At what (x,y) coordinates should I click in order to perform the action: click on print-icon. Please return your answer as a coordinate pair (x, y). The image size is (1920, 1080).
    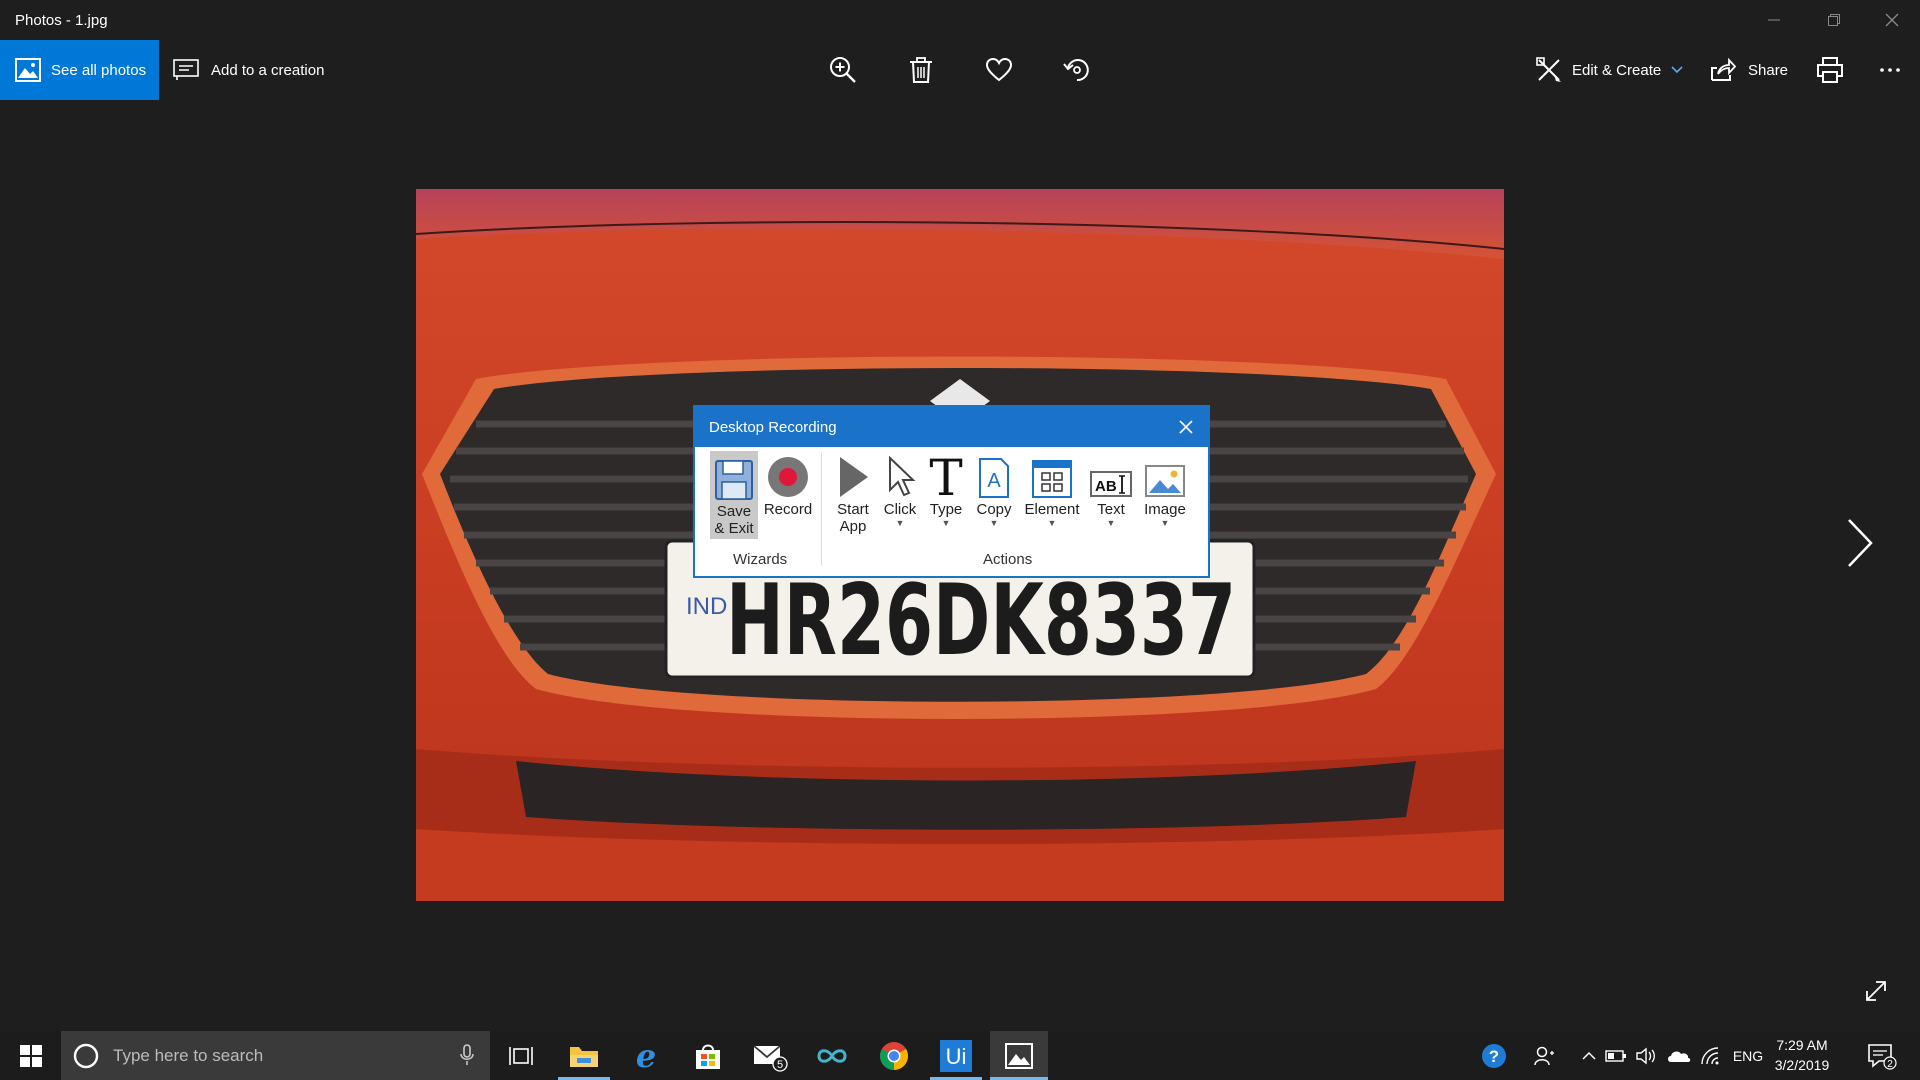
    Looking at the image, I should click on (1830, 70).